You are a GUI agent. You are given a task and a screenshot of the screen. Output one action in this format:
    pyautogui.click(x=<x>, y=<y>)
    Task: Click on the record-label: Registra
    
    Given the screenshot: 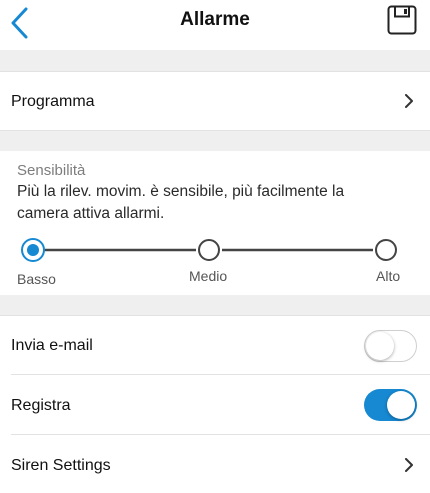 What is the action you would take?
    pyautogui.click(x=41, y=405)
    